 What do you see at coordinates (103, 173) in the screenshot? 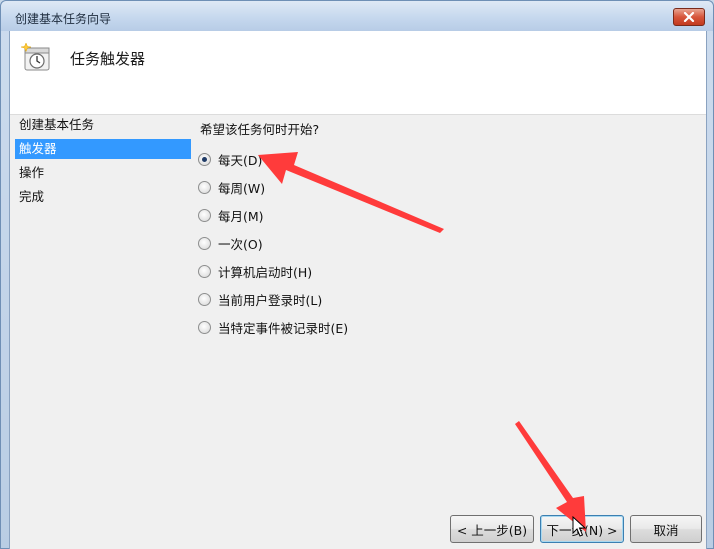
I see `nav-item-action: 操作` at bounding box center [103, 173].